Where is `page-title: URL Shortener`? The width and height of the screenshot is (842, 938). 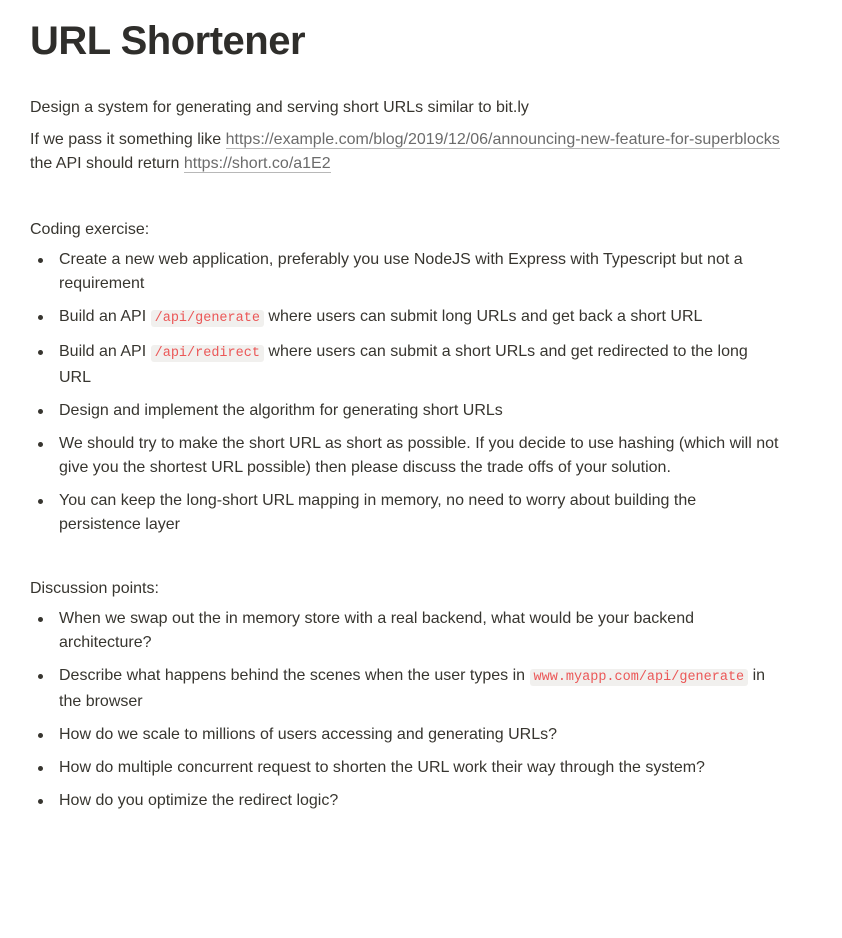 page-title: URL Shortener is located at coordinates (168, 41).